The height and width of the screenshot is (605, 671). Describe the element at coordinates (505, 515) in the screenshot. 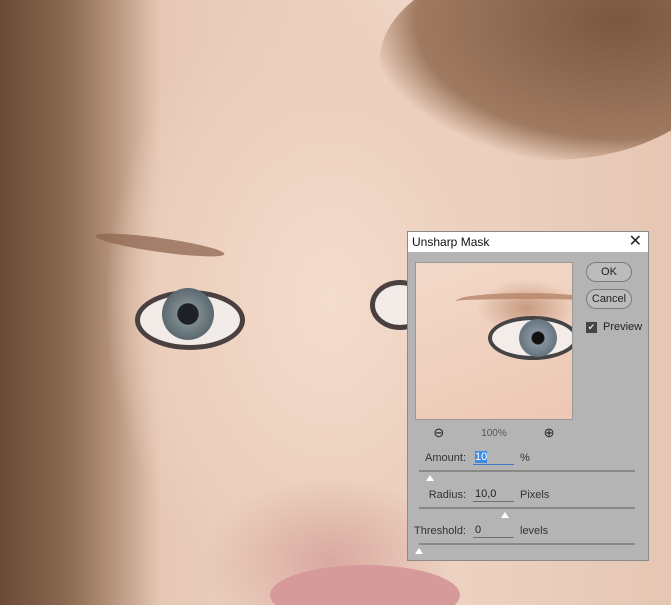

I see `radius-slider-thumb` at that location.